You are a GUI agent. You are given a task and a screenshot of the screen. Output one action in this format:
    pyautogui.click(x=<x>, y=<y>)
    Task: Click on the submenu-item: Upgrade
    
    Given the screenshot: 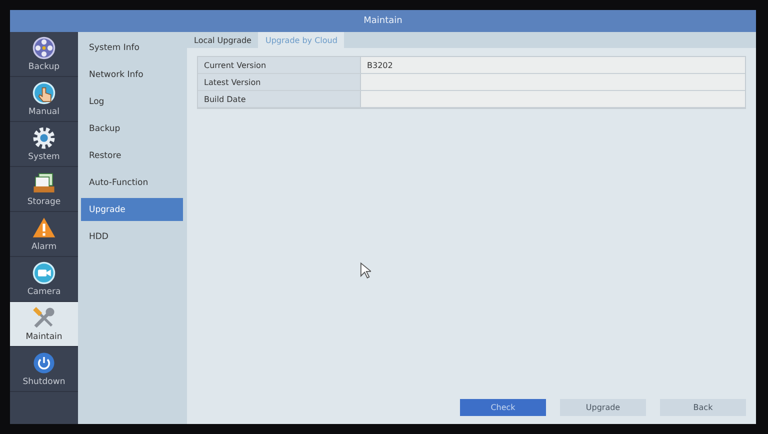 What is the action you would take?
    pyautogui.click(x=132, y=209)
    